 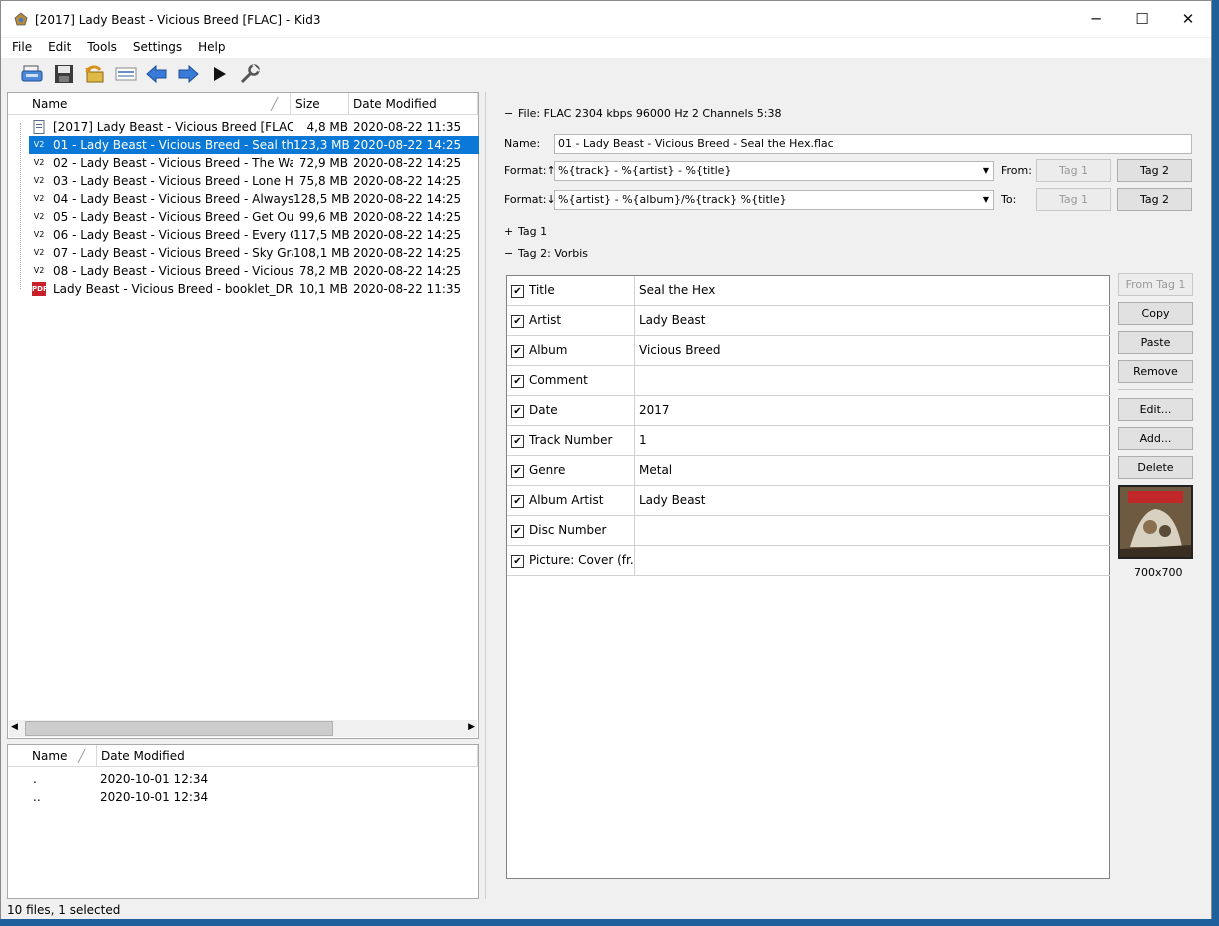 I want to click on dir-name: ., so click(x=35, y=779).